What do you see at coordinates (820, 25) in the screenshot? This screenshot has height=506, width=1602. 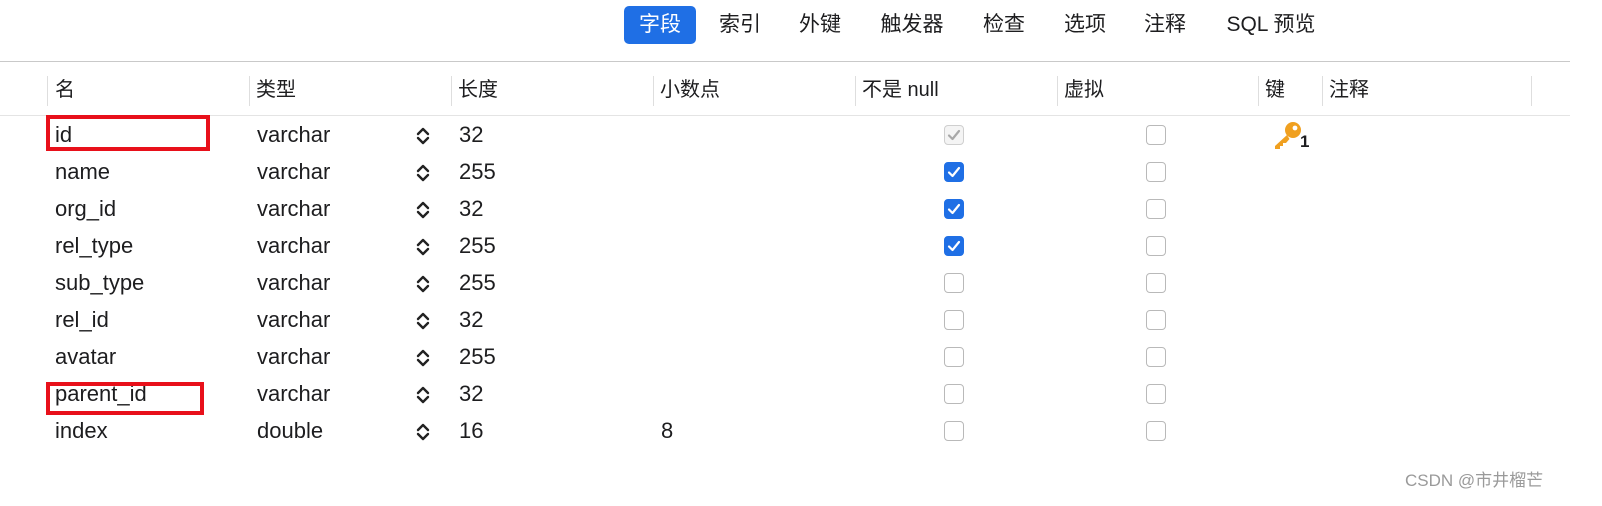 I see `tab-foreign-keys: 外键` at bounding box center [820, 25].